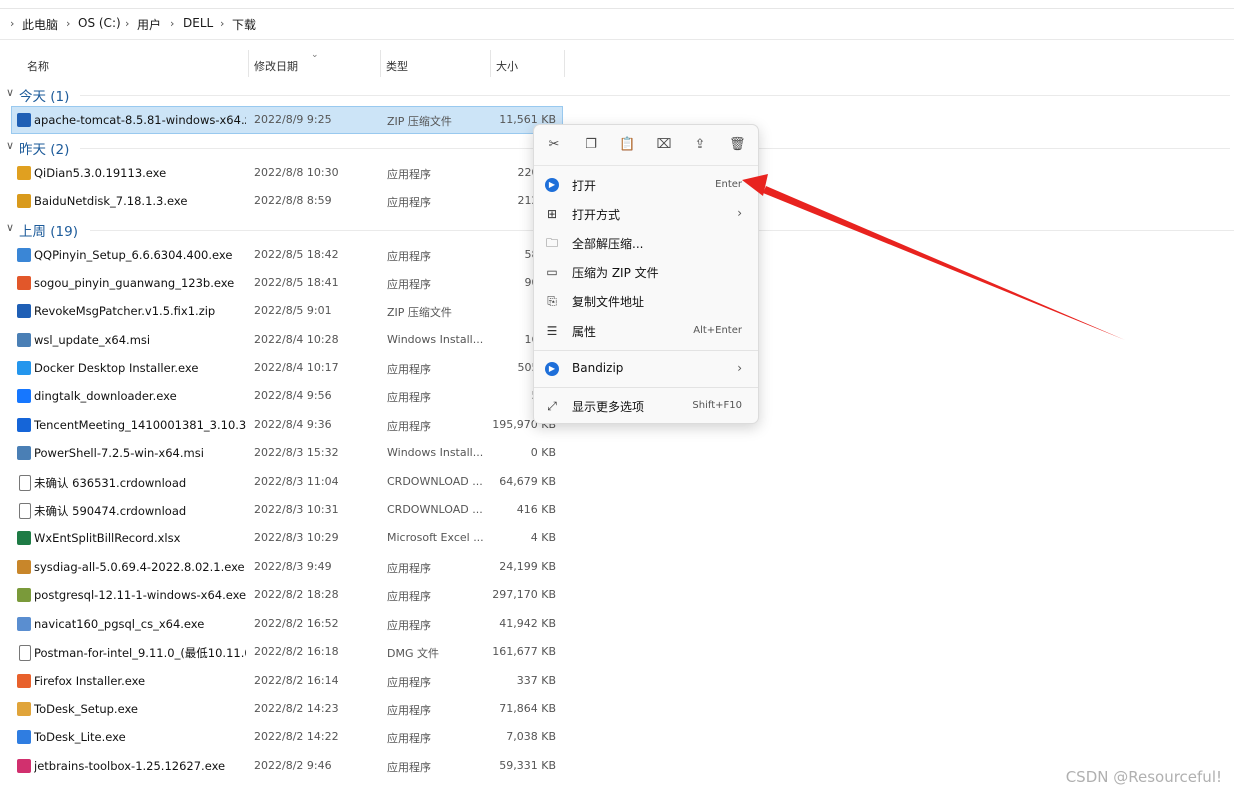 The width and height of the screenshot is (1234, 794). What do you see at coordinates (933, 257) in the screenshot?
I see `red-annotation-arrow` at bounding box center [933, 257].